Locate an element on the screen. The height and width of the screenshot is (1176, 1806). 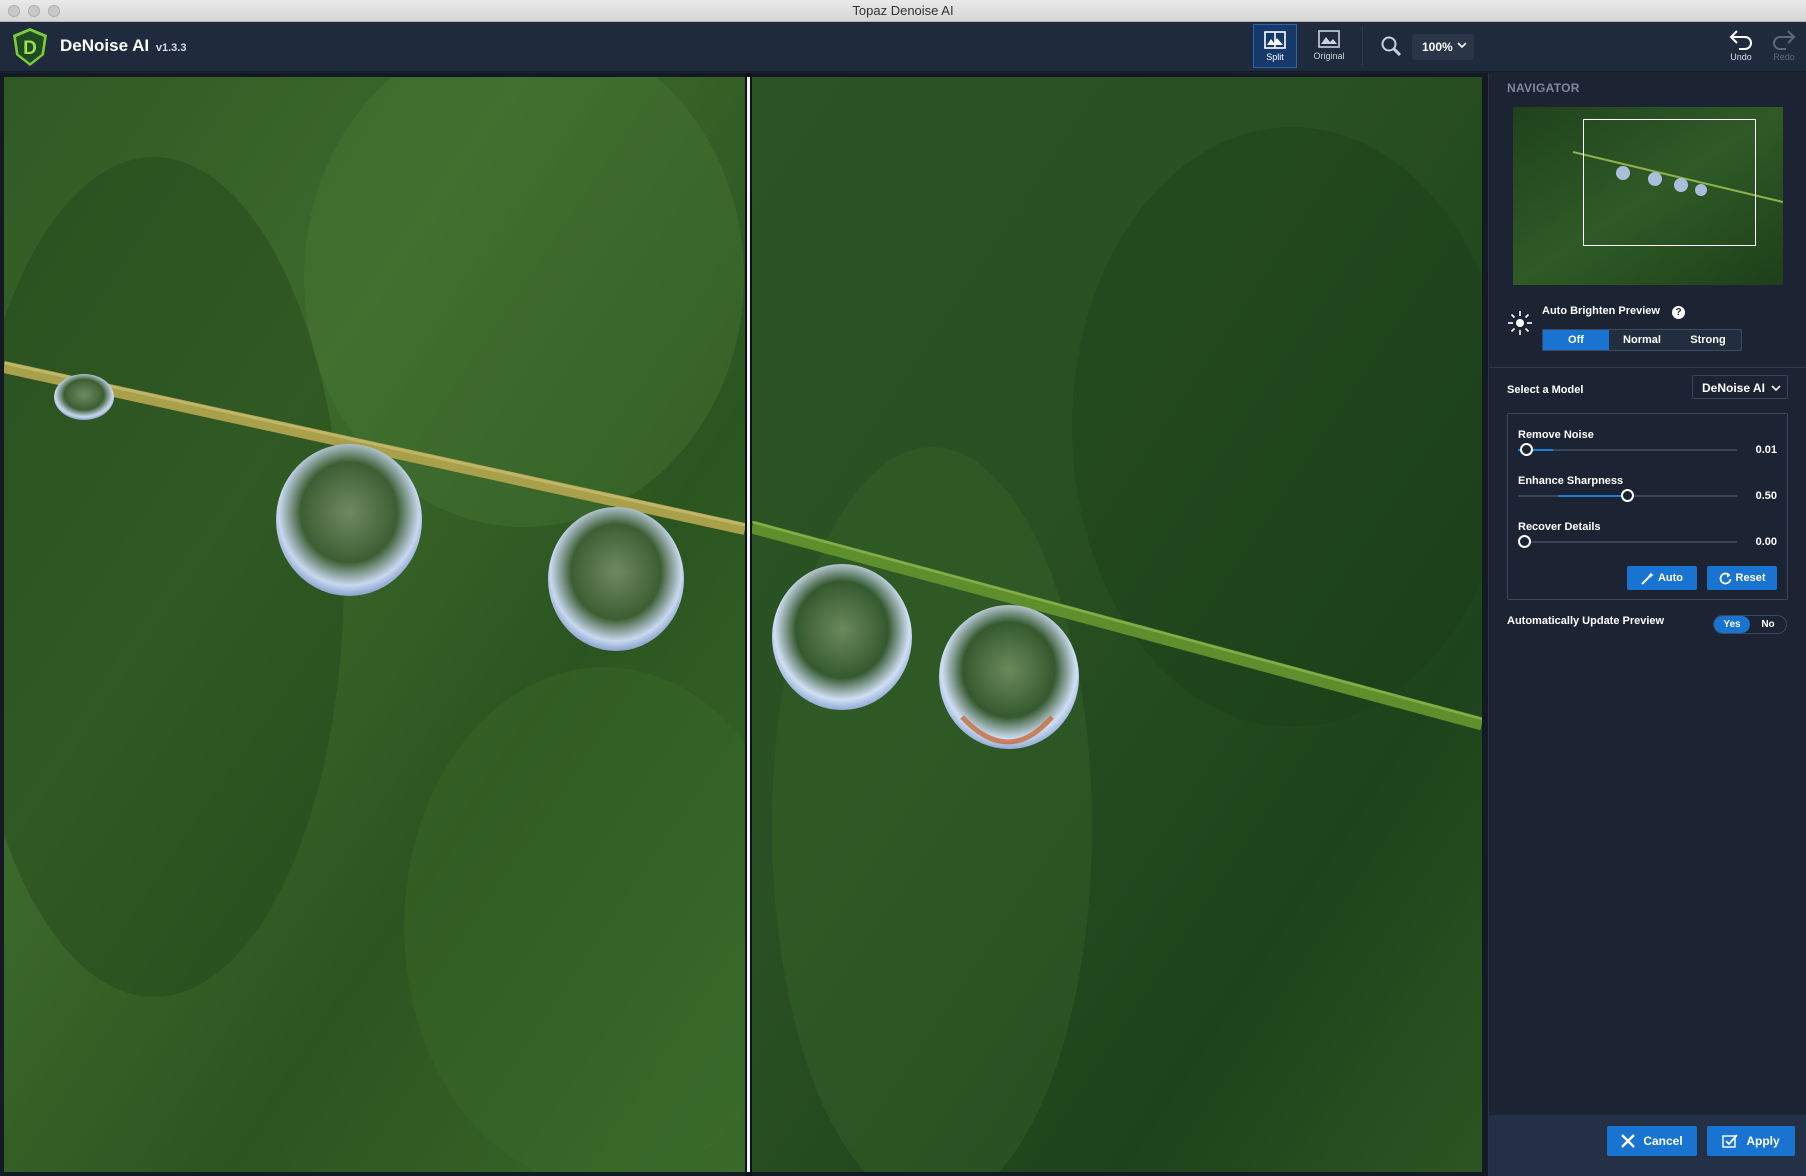
auto-brighten-strong-option: Strong is located at coordinates (1708, 340).